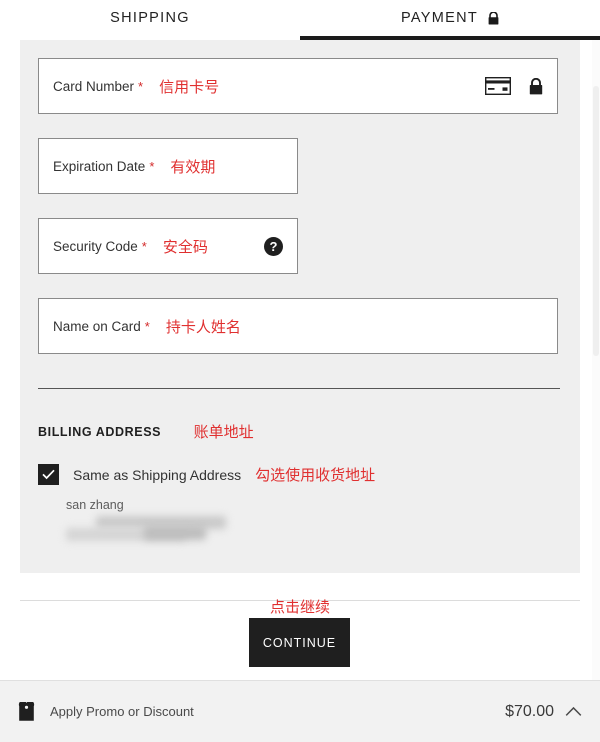 This screenshot has width=600, height=742. I want to click on security-code-annotation: 安全码, so click(185, 246).